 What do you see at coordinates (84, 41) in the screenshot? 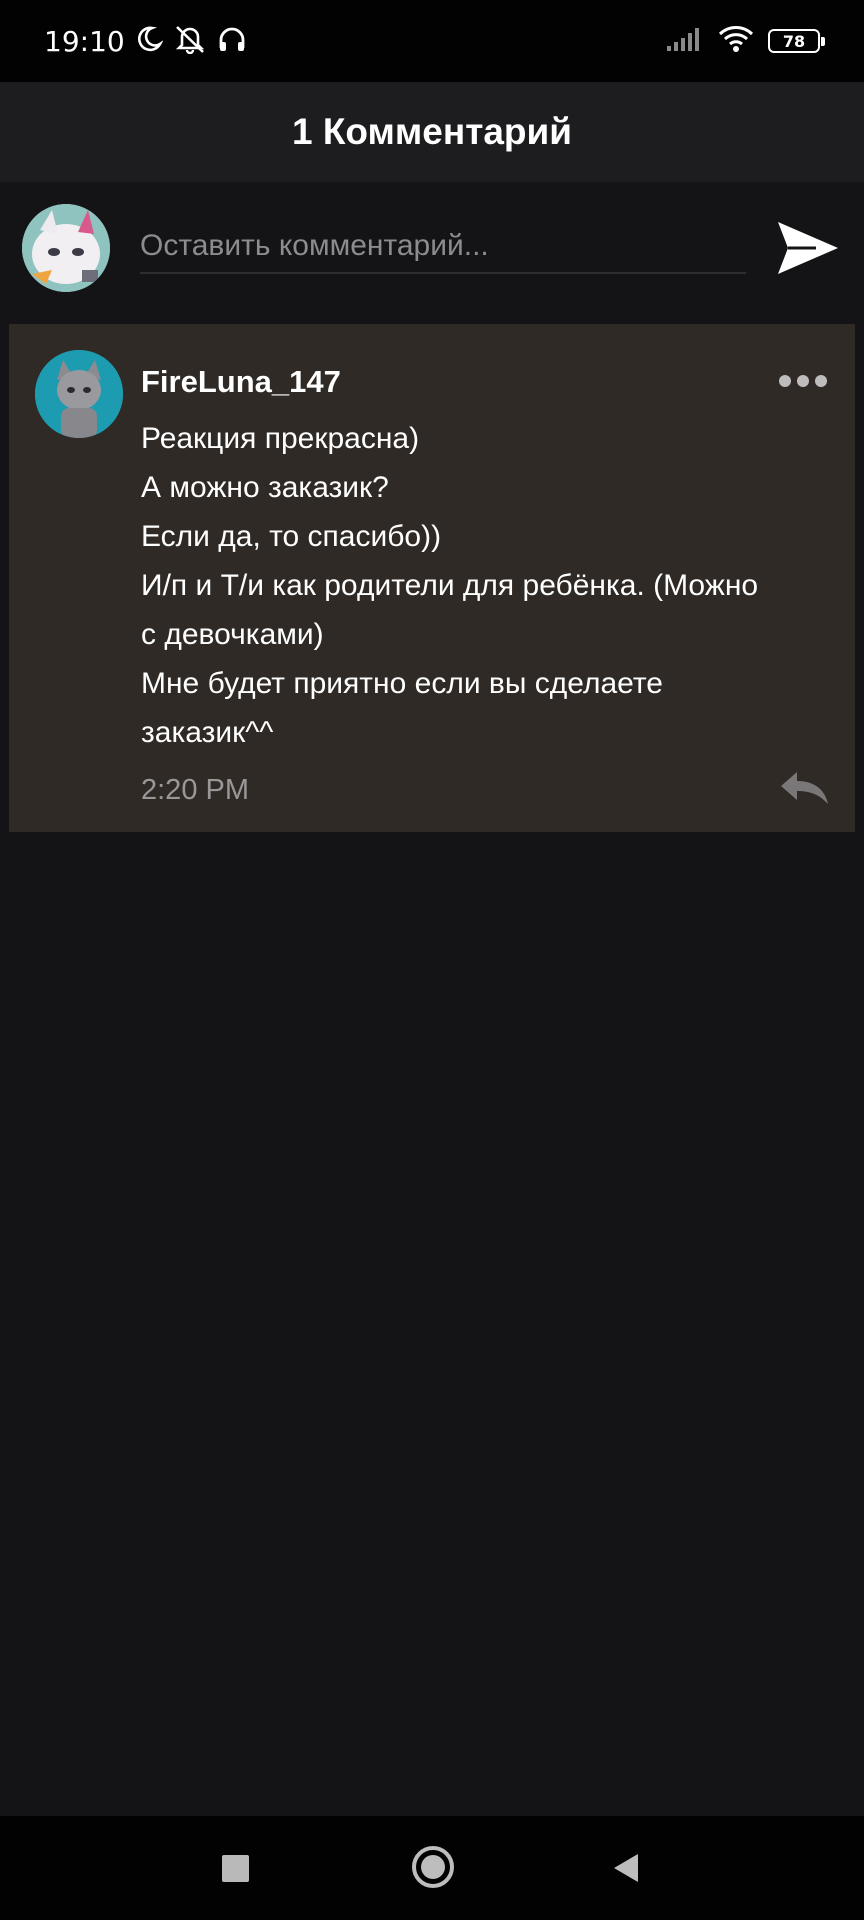
I see `status-time: 19:10` at bounding box center [84, 41].